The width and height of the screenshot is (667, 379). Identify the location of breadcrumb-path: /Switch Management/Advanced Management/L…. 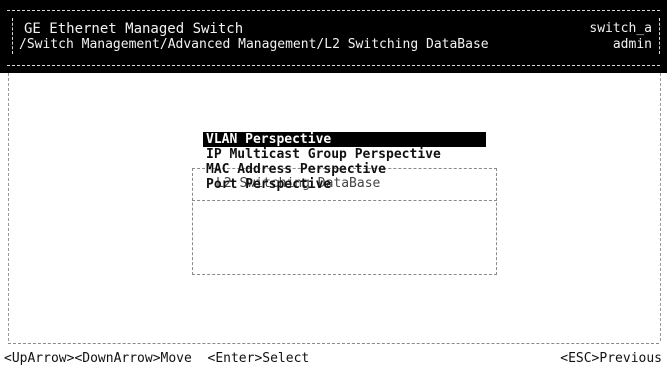
(254, 44).